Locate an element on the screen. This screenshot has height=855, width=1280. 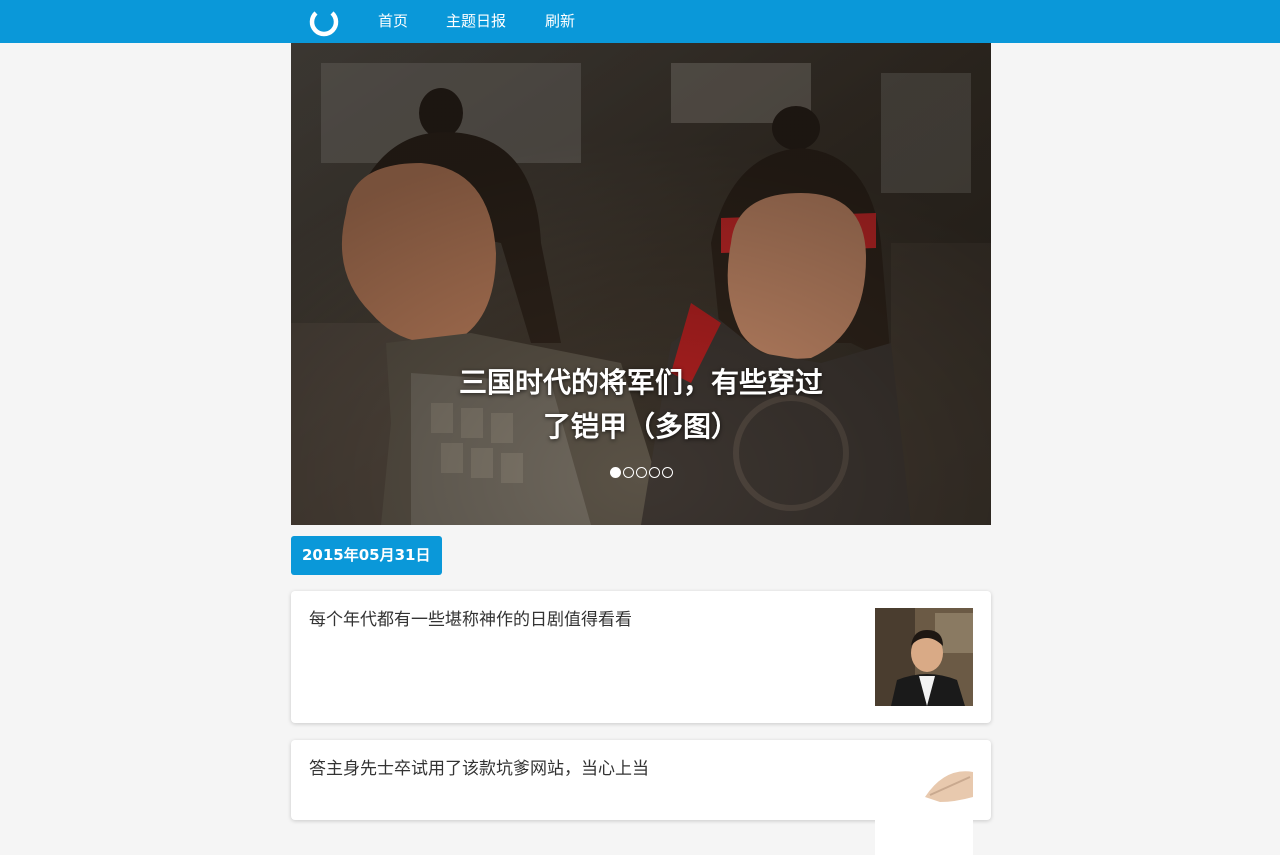
nav-theme-daily: 主题日报 is located at coordinates (476, 21).